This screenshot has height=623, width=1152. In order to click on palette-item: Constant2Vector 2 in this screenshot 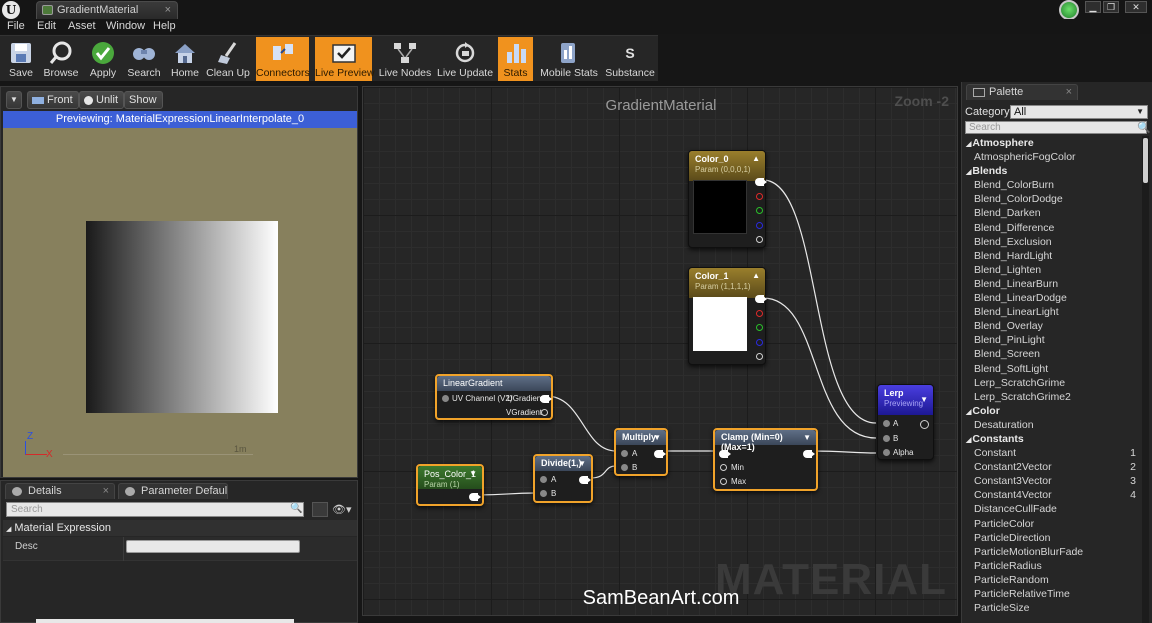, I will do `click(1052, 467)`.